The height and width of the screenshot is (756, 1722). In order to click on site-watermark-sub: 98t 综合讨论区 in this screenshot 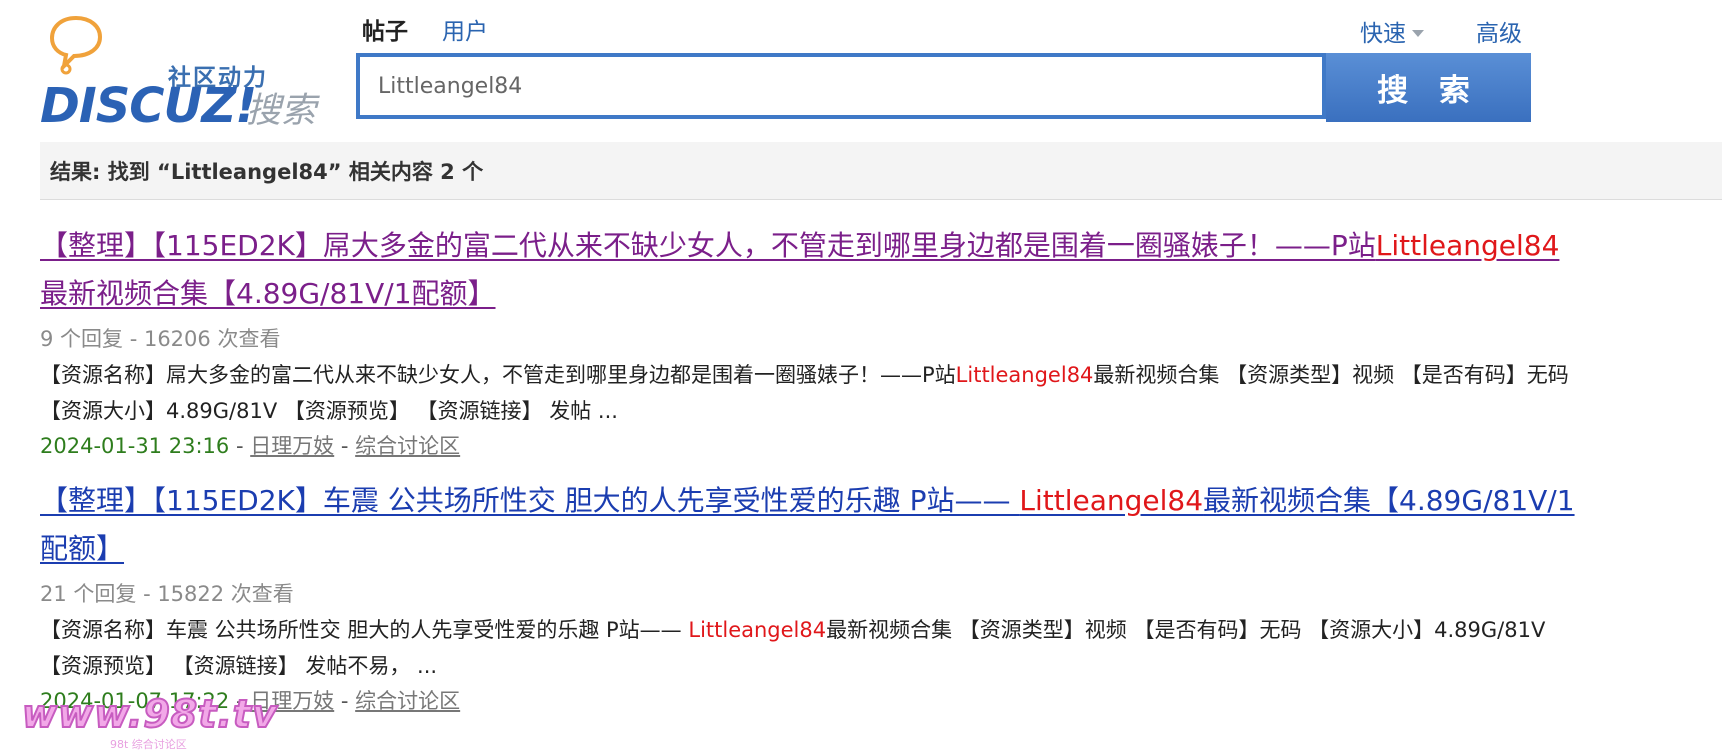, I will do `click(148, 744)`.